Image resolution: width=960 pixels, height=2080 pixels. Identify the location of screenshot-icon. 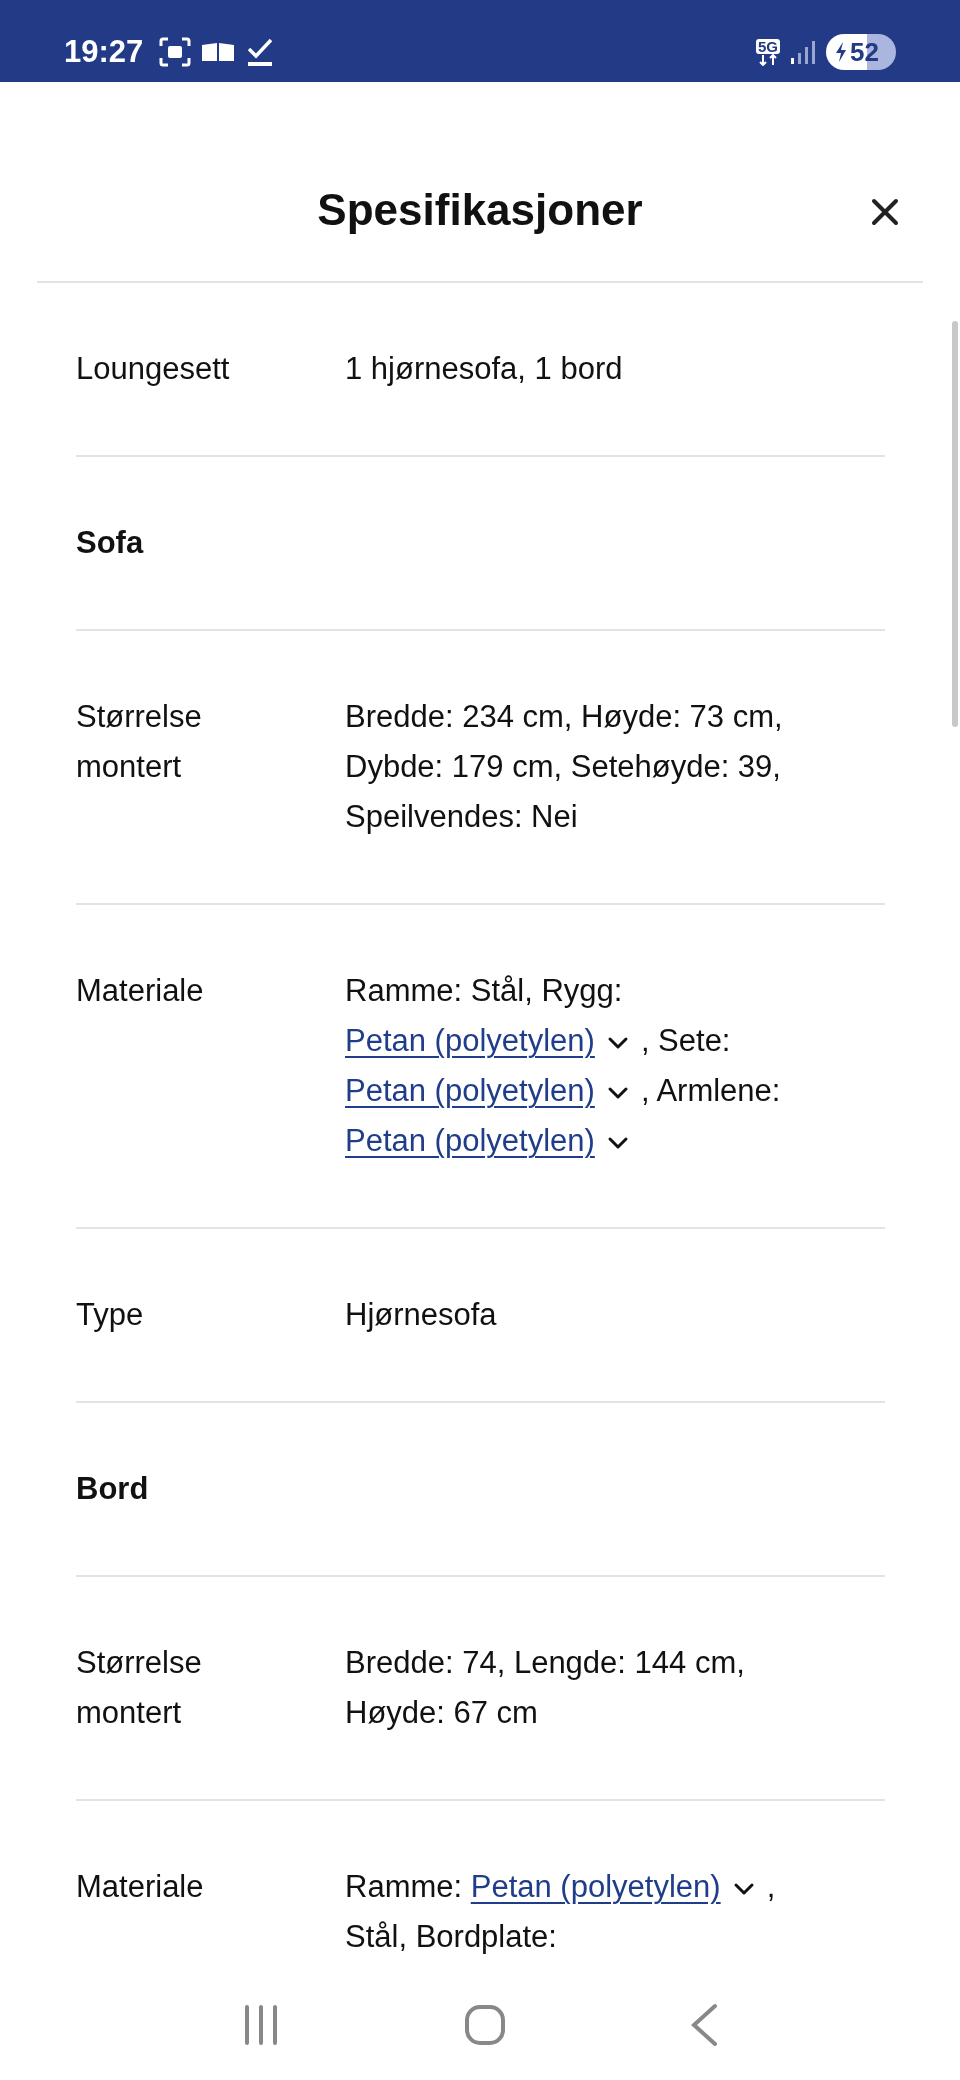
(175, 52).